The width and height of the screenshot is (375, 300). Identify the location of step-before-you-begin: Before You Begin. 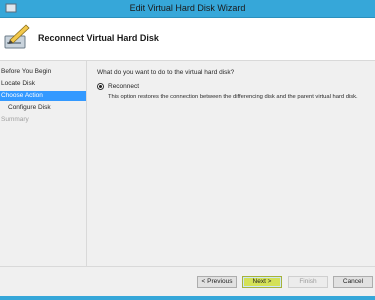
(43, 72).